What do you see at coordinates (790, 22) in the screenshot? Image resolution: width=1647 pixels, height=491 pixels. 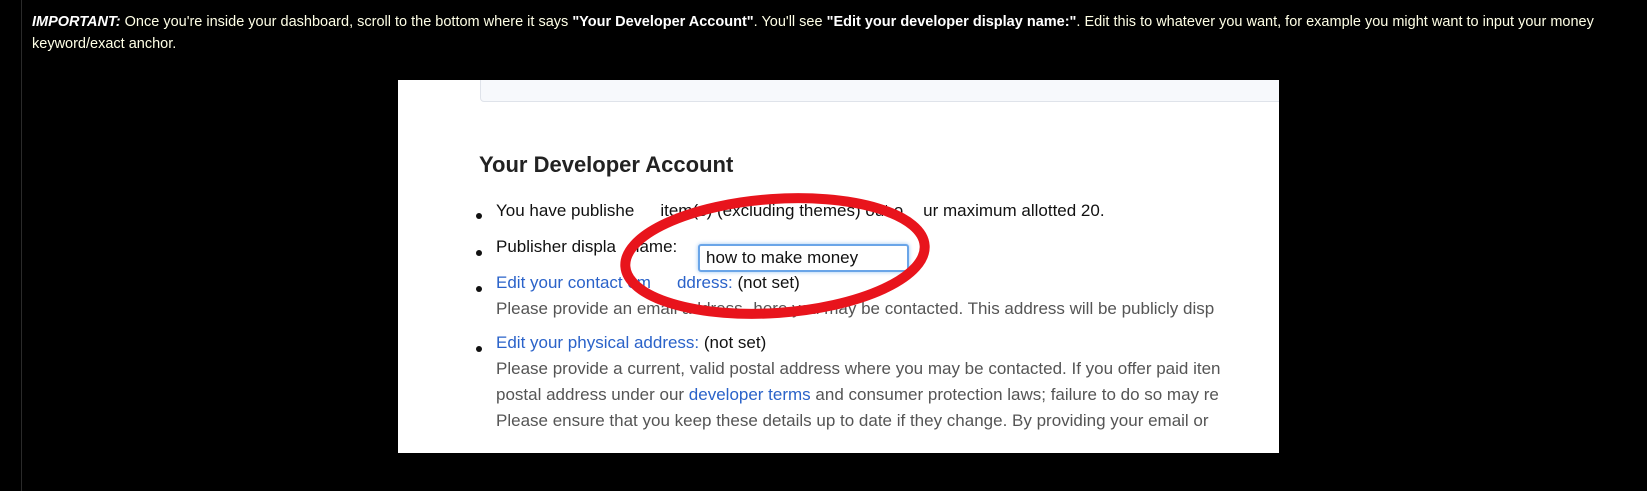 I see `instruction-text-2: . You'll see` at bounding box center [790, 22].